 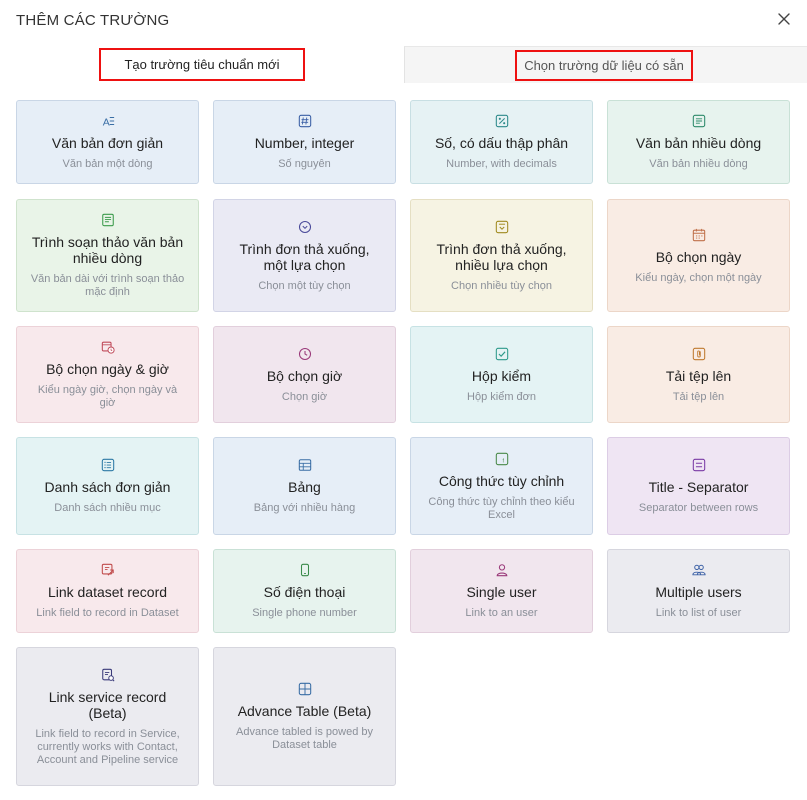 What do you see at coordinates (501, 613) in the screenshot?
I see `field-type-description: Link to an user` at bounding box center [501, 613].